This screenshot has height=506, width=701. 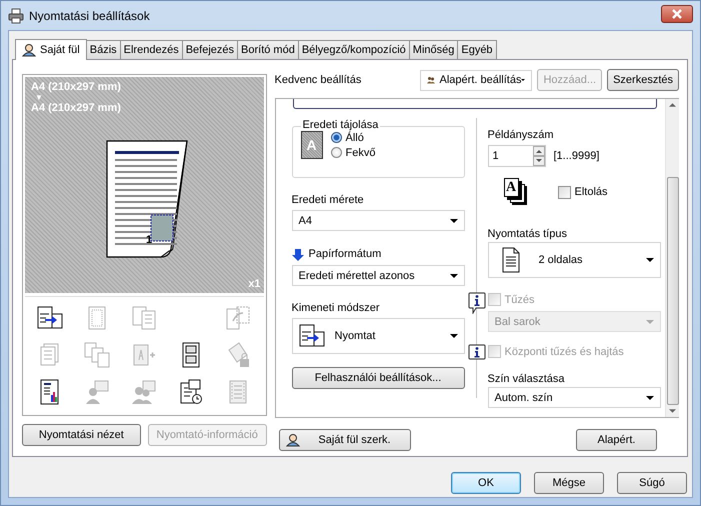 What do you see at coordinates (149, 240) in the screenshot?
I see `page-number: 1` at bounding box center [149, 240].